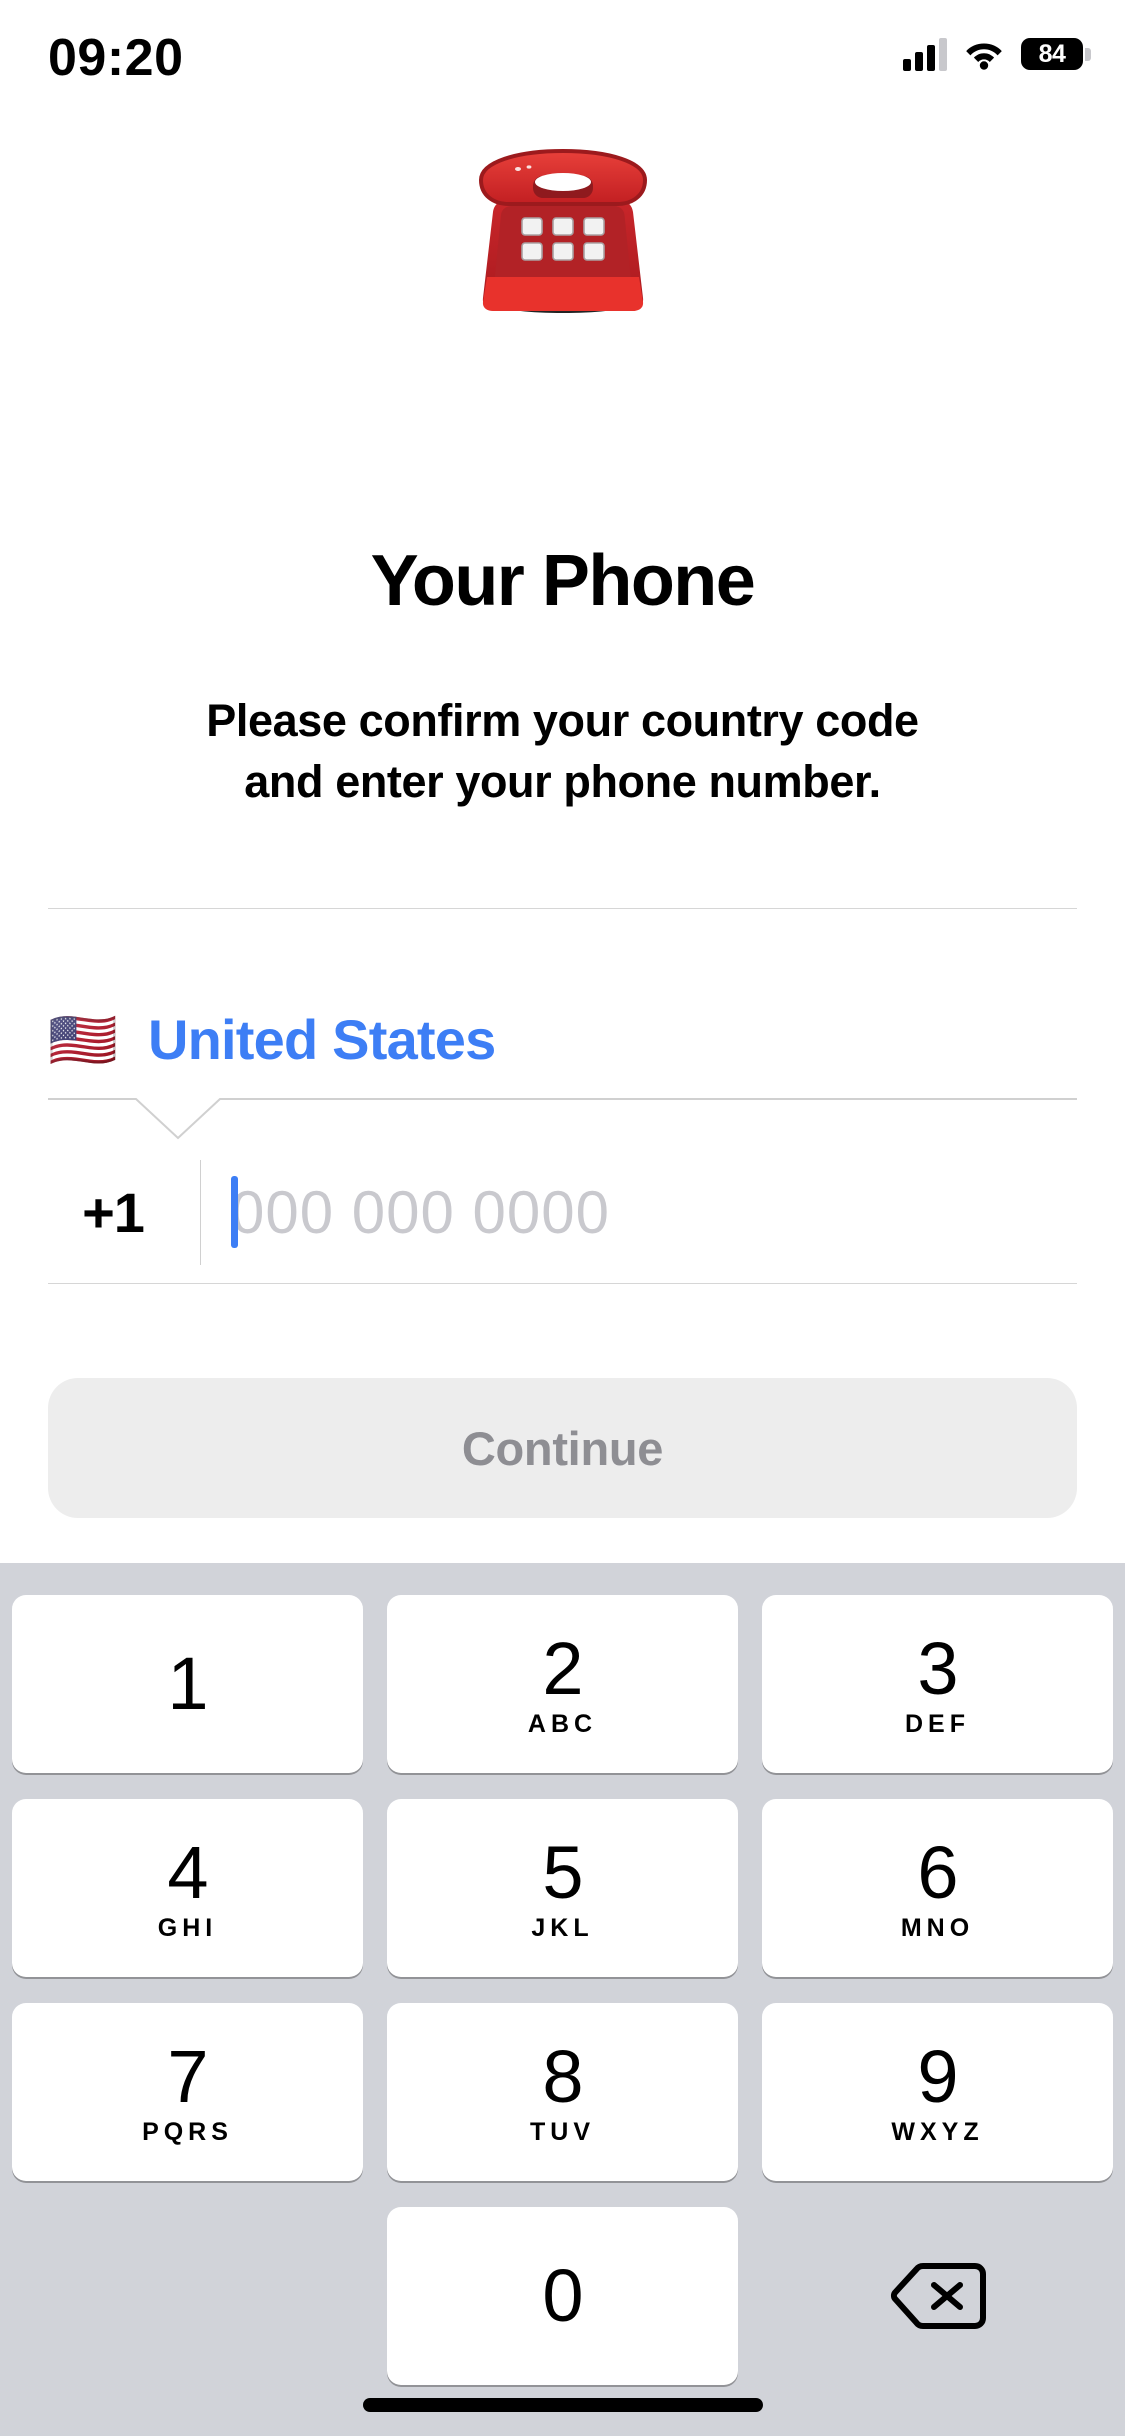  What do you see at coordinates (937, 2076) in the screenshot?
I see `keypad-key-digit: 9` at bounding box center [937, 2076].